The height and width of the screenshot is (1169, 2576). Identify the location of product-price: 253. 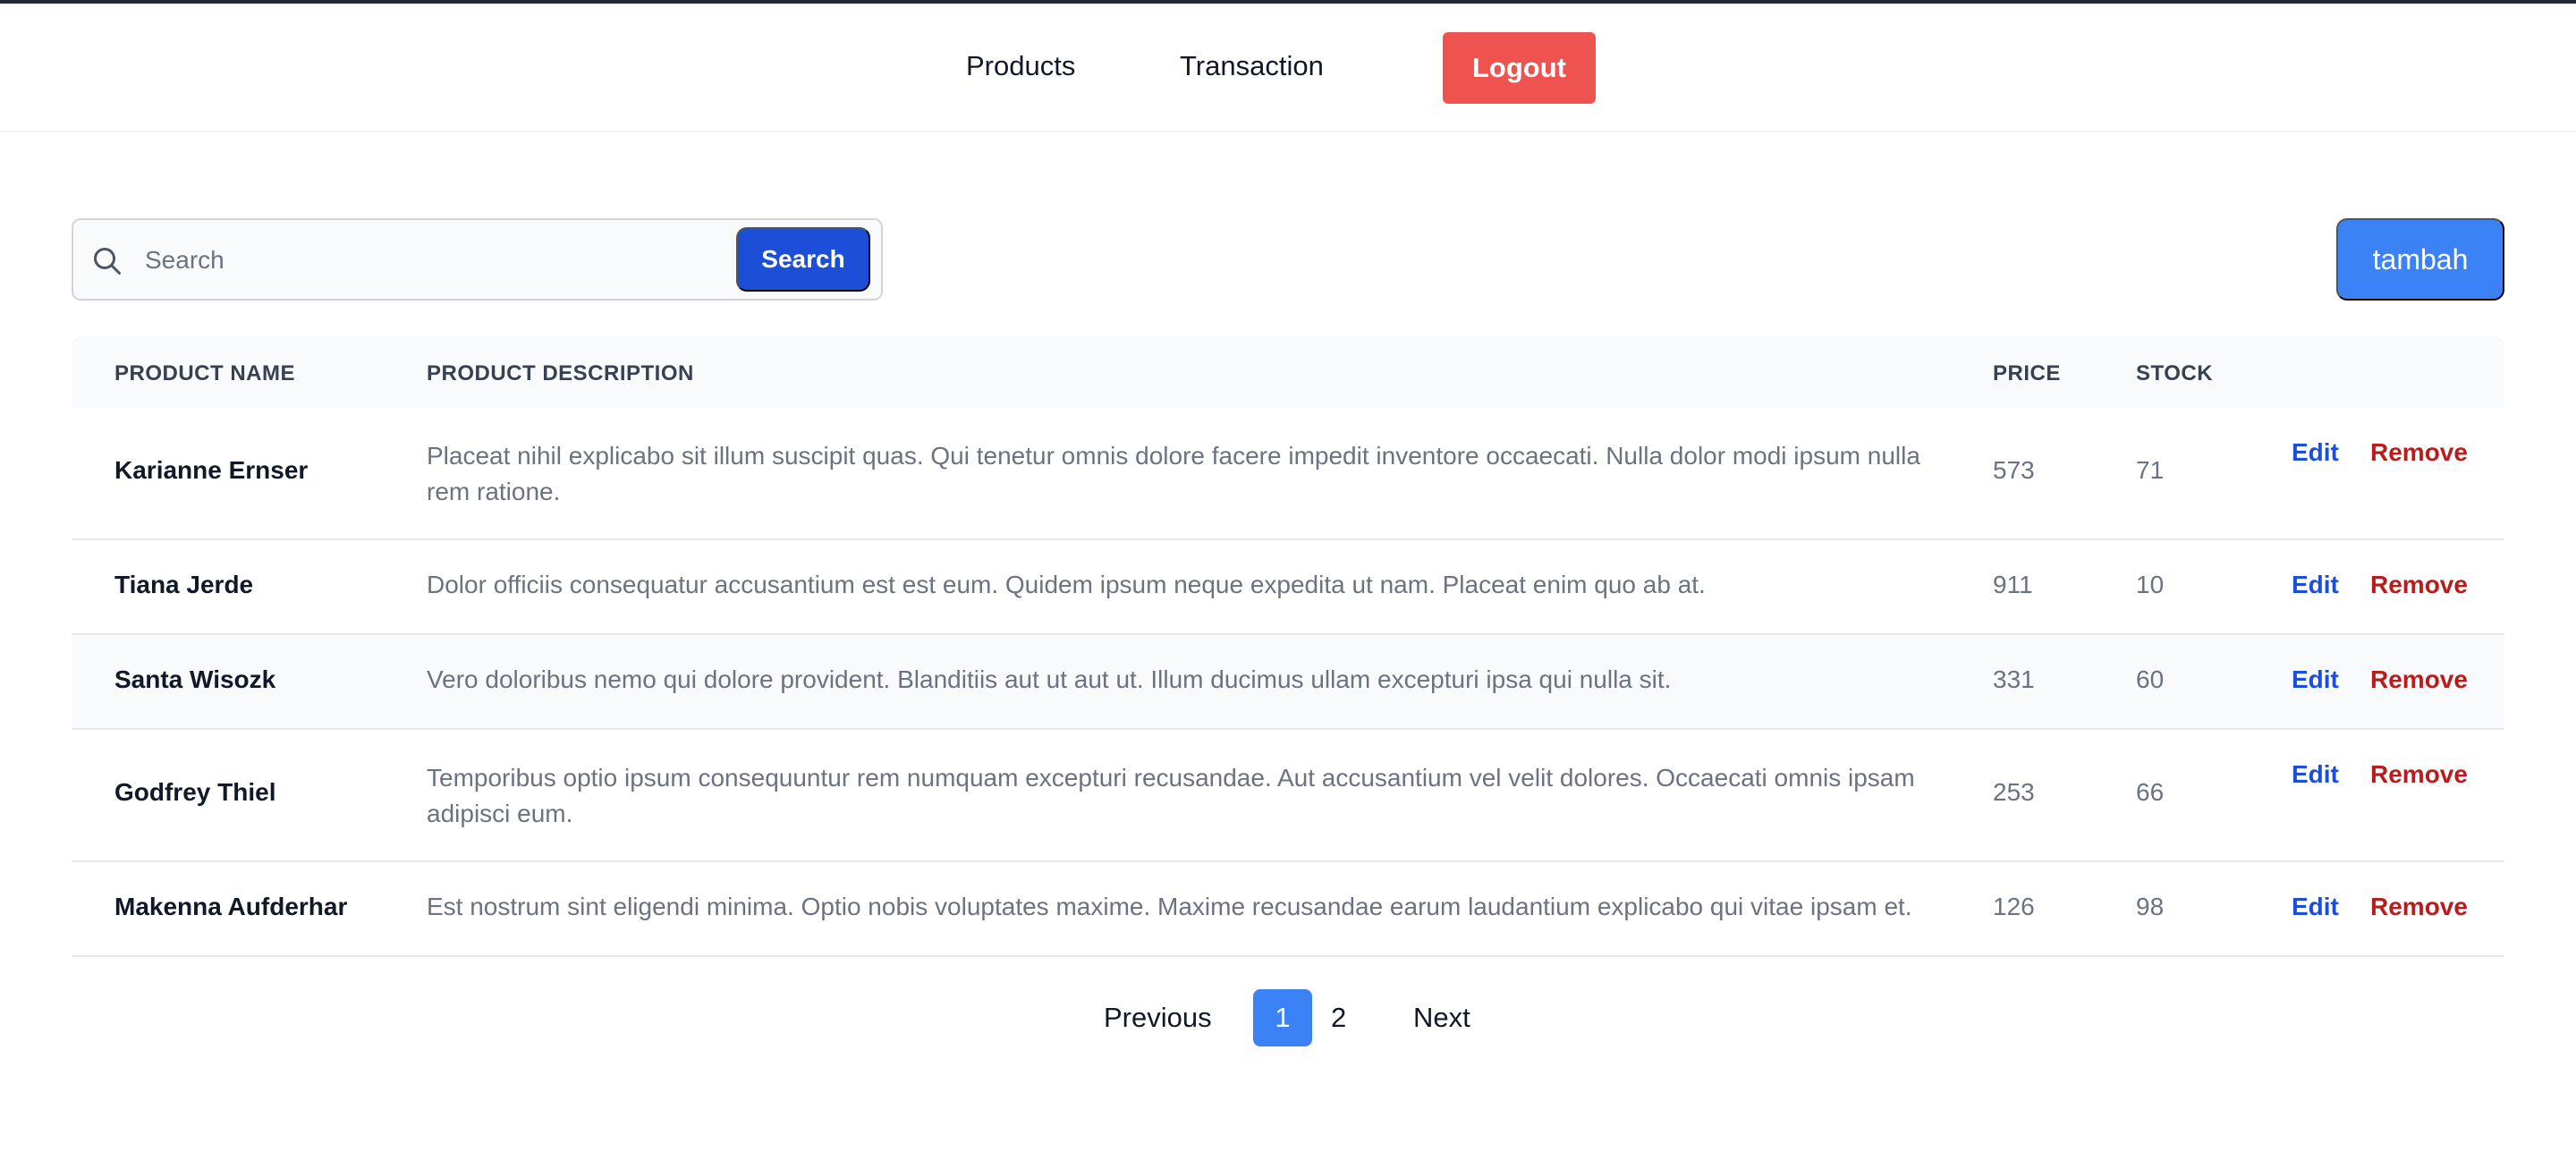
(2014, 792).